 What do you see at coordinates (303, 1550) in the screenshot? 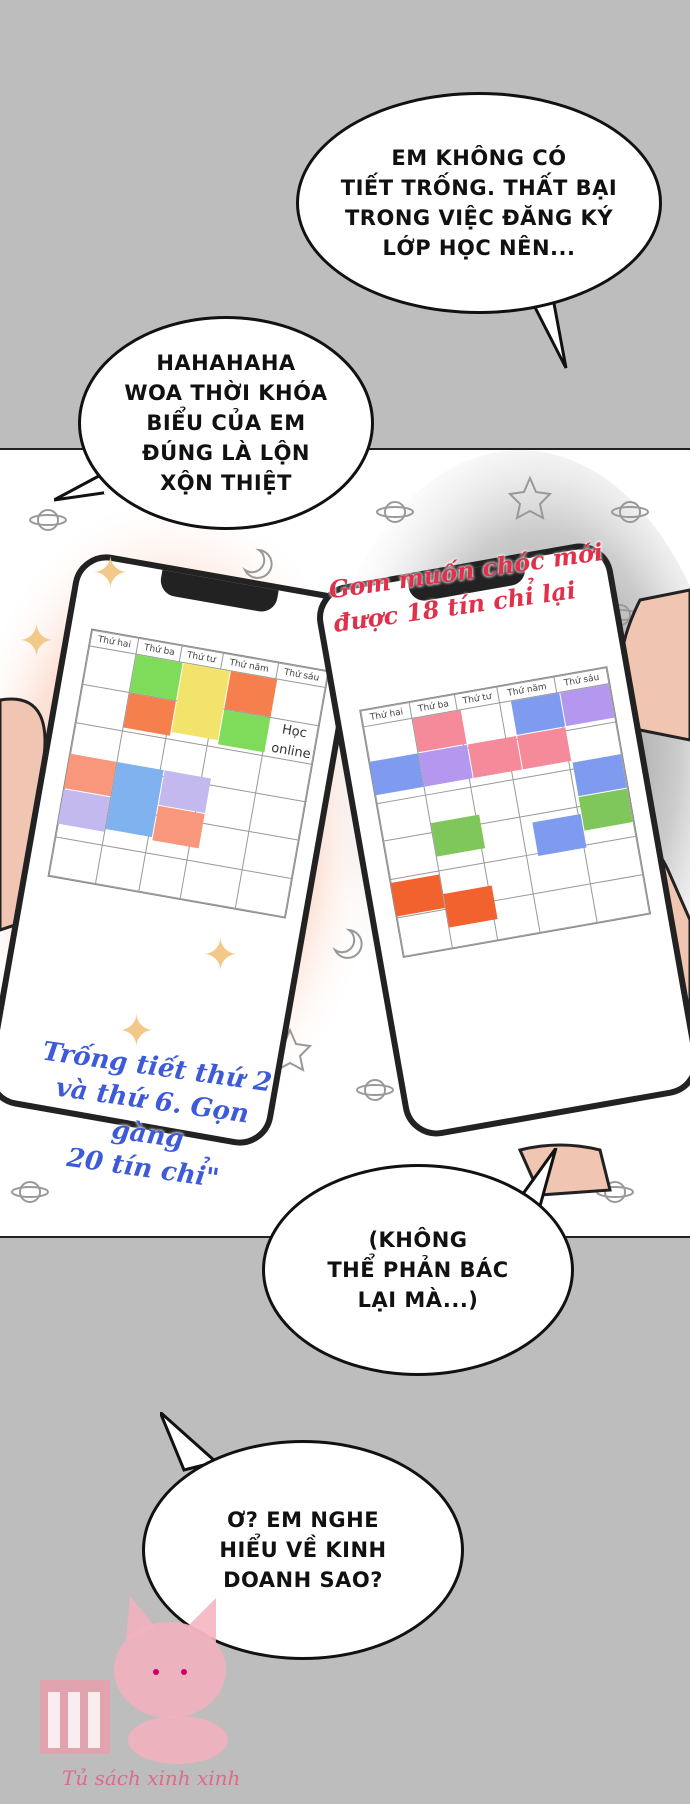
I see `speech-text-4: Ơ? EM NGHE HIỂU VỀ KINH DOANH SAO?` at bounding box center [303, 1550].